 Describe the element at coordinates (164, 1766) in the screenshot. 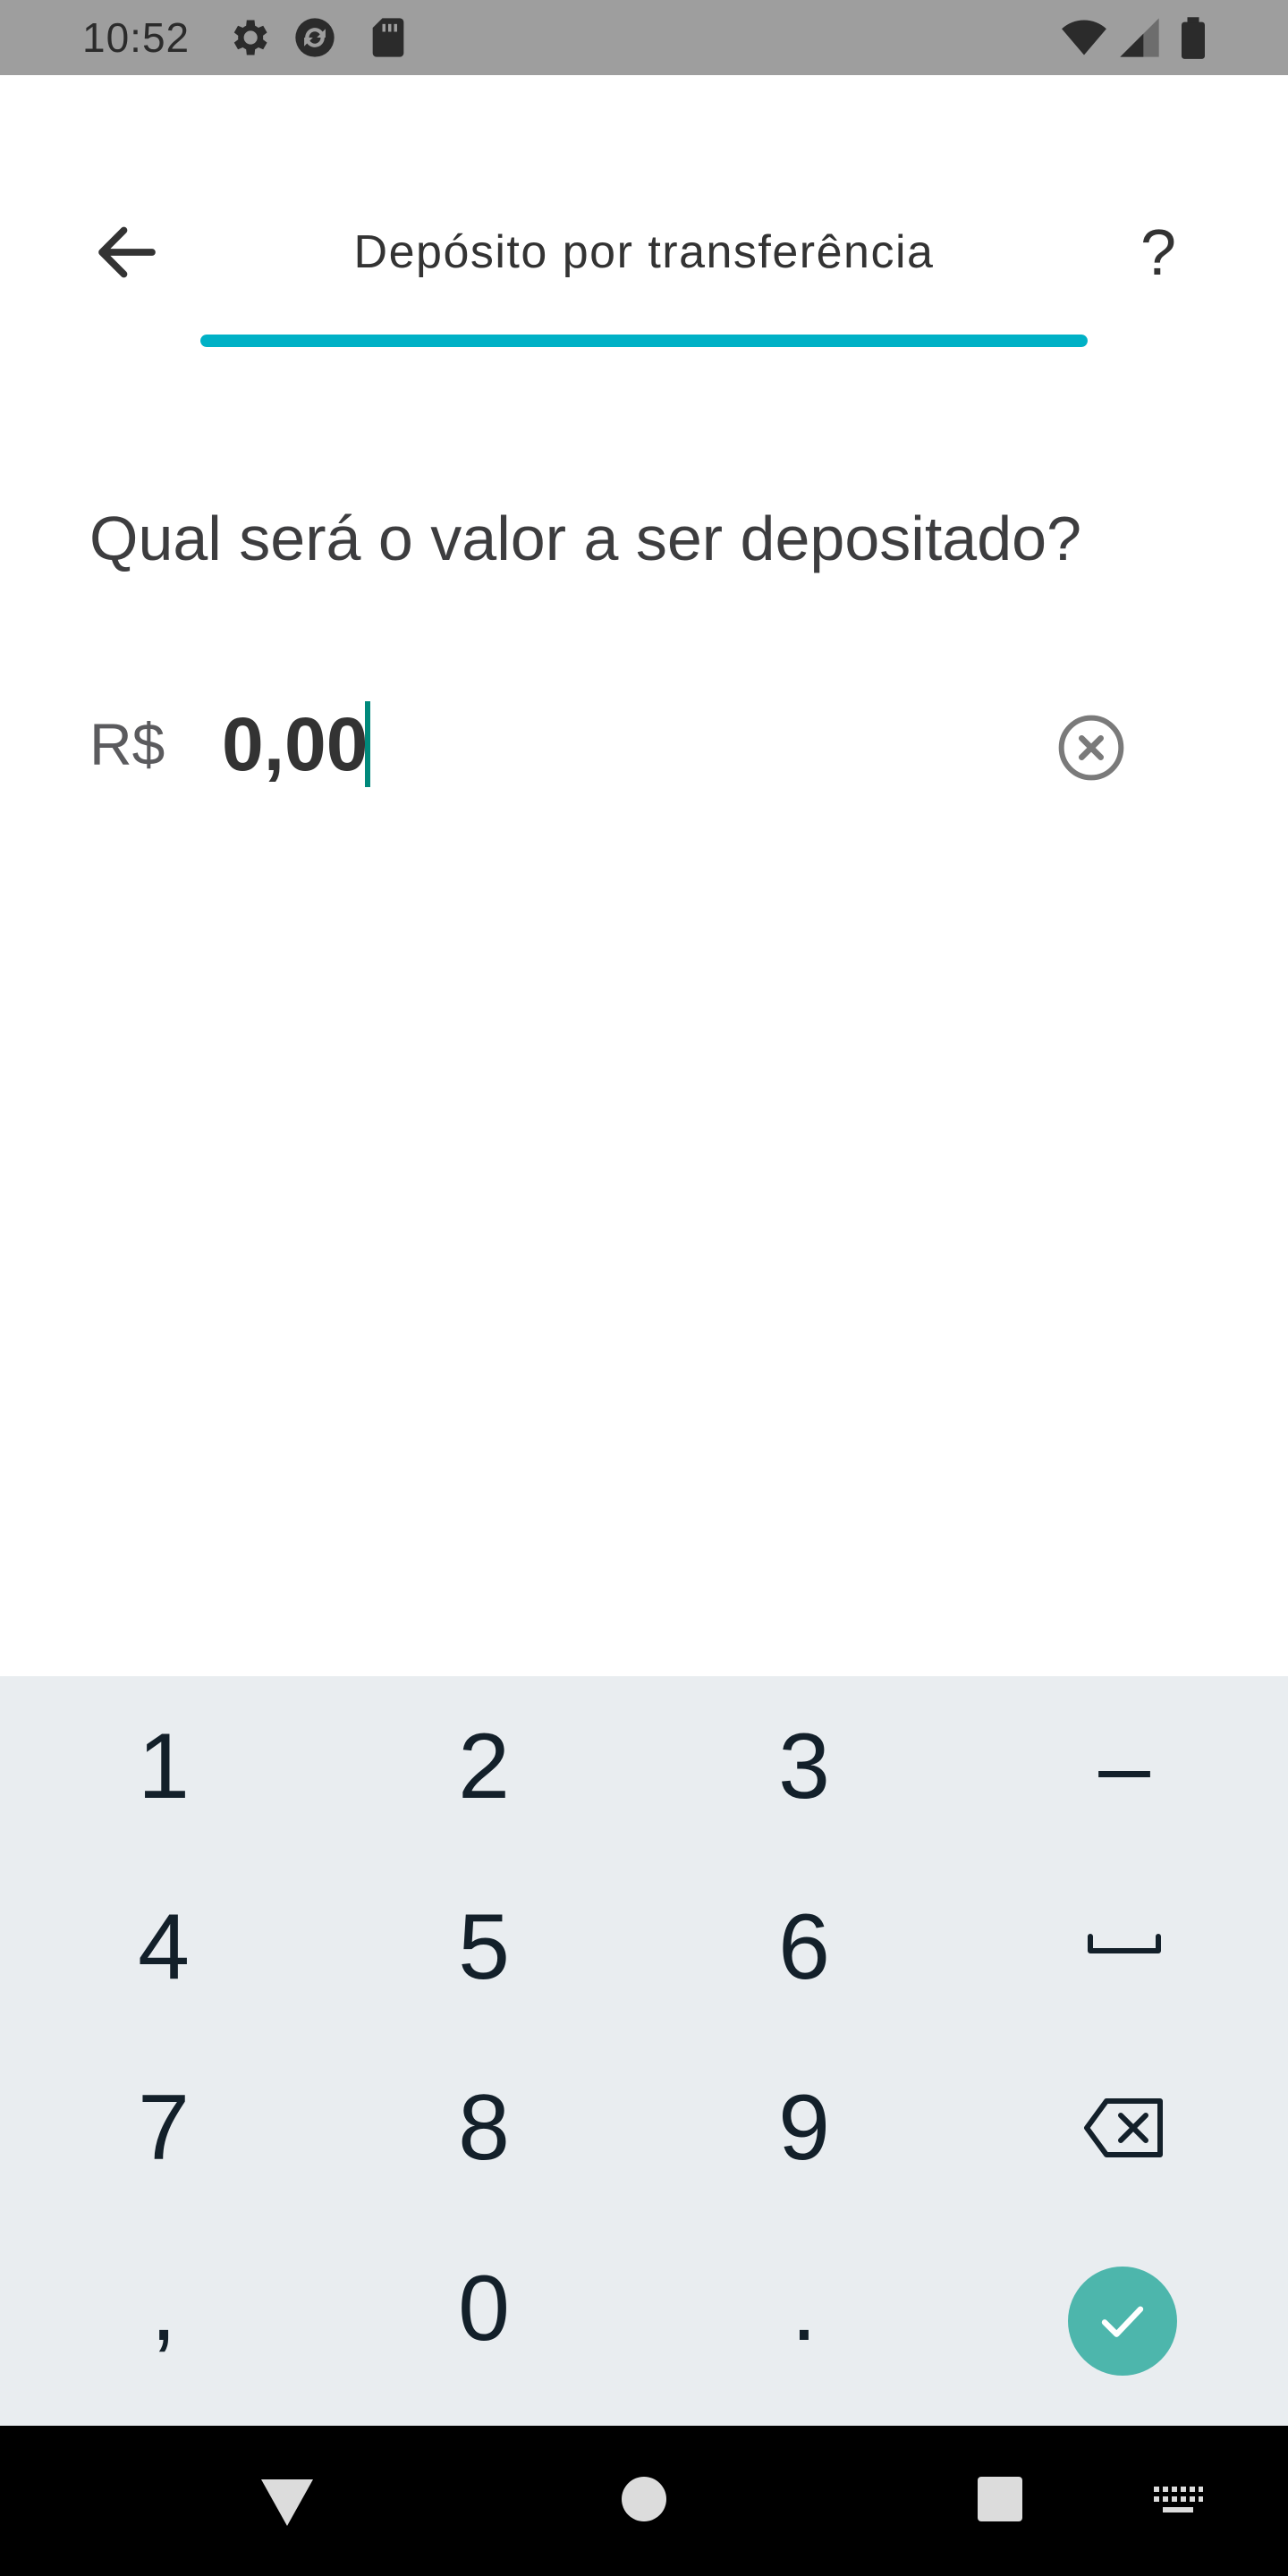

I see `key-1: 1` at that location.